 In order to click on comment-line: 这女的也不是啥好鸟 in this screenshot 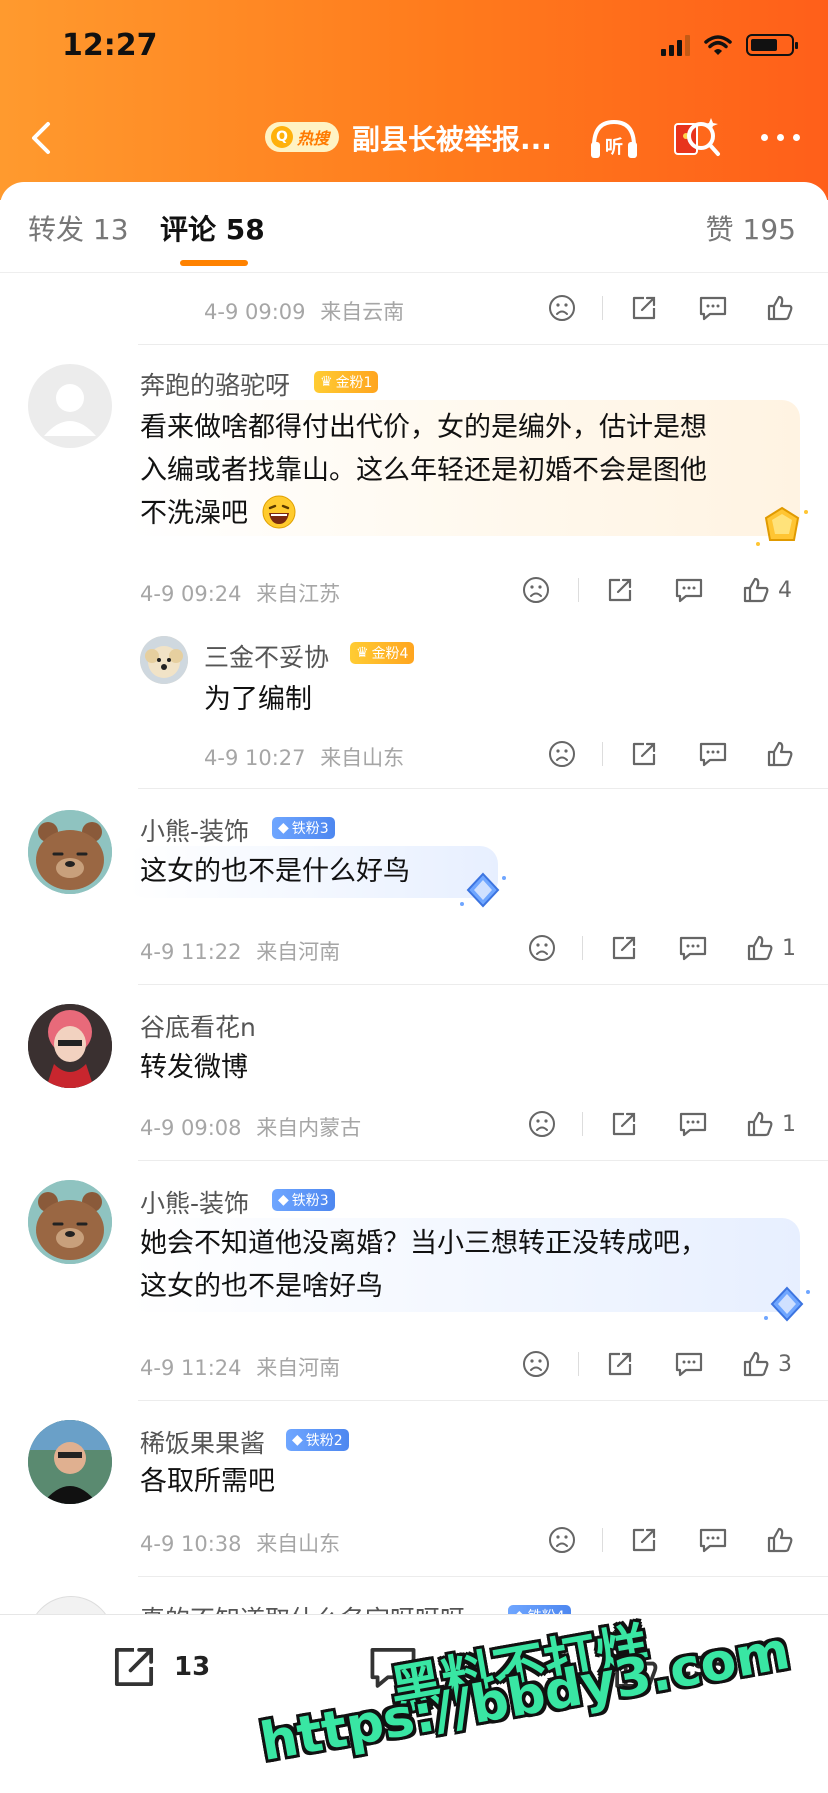, I will do `click(261, 1286)`.